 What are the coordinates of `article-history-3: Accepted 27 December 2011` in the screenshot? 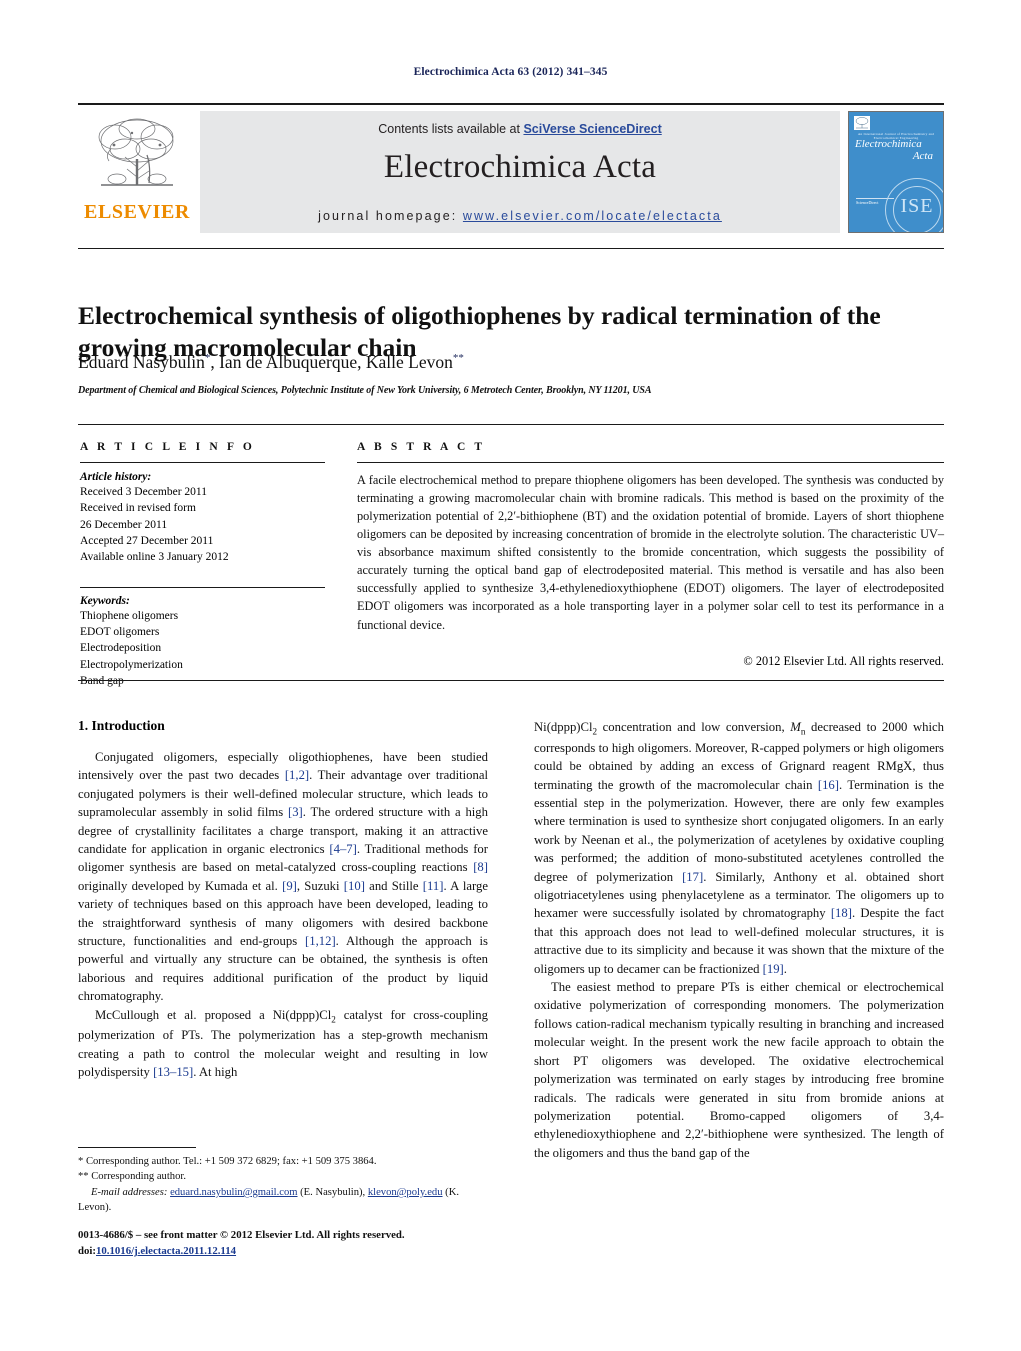 It's located at (147, 540).